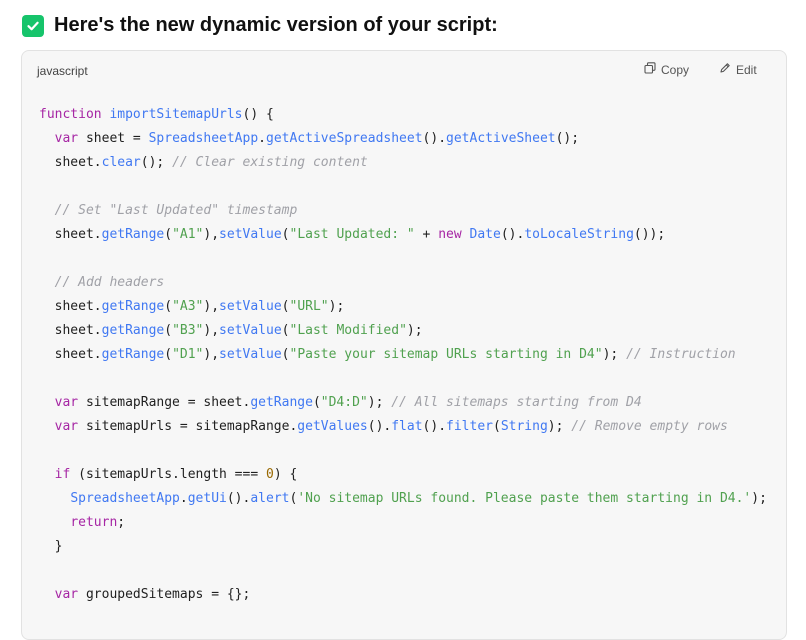 The image size is (806, 640). What do you see at coordinates (188, 354) in the screenshot?
I see `code-token: "D1"` at bounding box center [188, 354].